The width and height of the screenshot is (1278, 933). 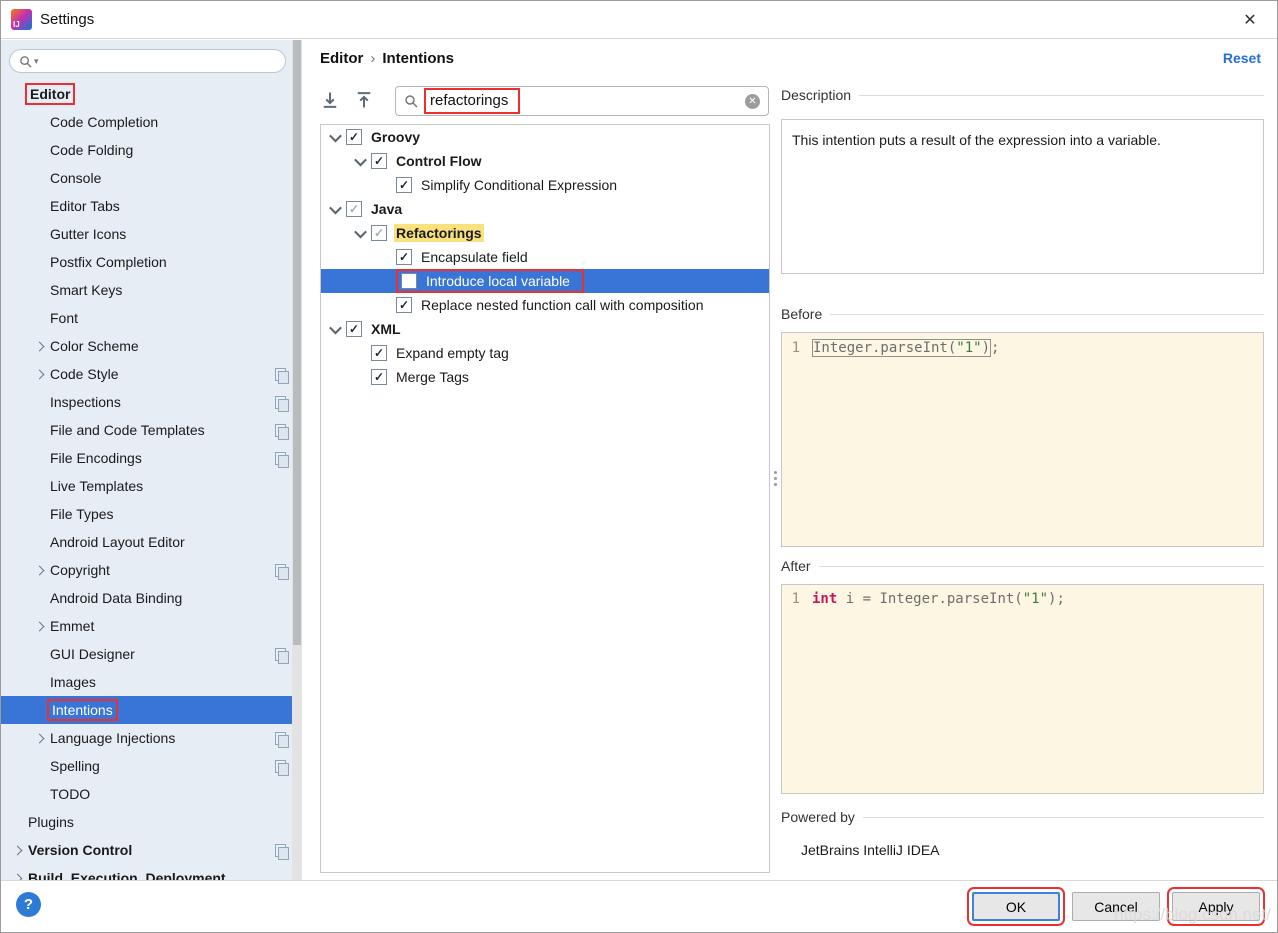 What do you see at coordinates (97, 486) in the screenshot?
I see `sidebar-item-label: Live Templates` at bounding box center [97, 486].